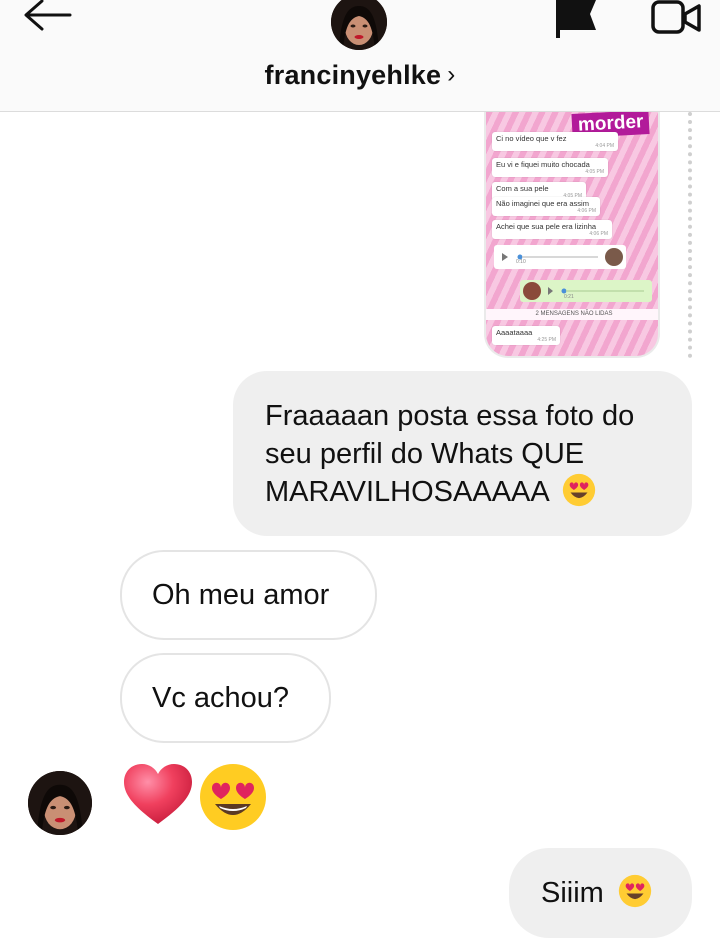  I want to click on sender-avatar, so click(60, 803).